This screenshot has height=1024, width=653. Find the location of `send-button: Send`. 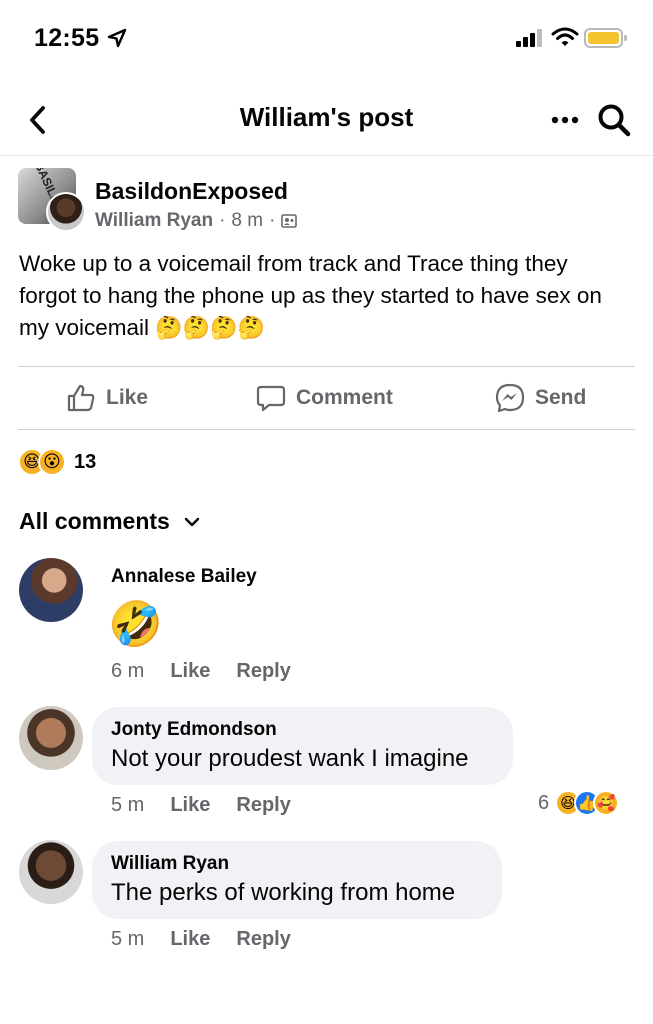

send-button: Send is located at coordinates (540, 398).